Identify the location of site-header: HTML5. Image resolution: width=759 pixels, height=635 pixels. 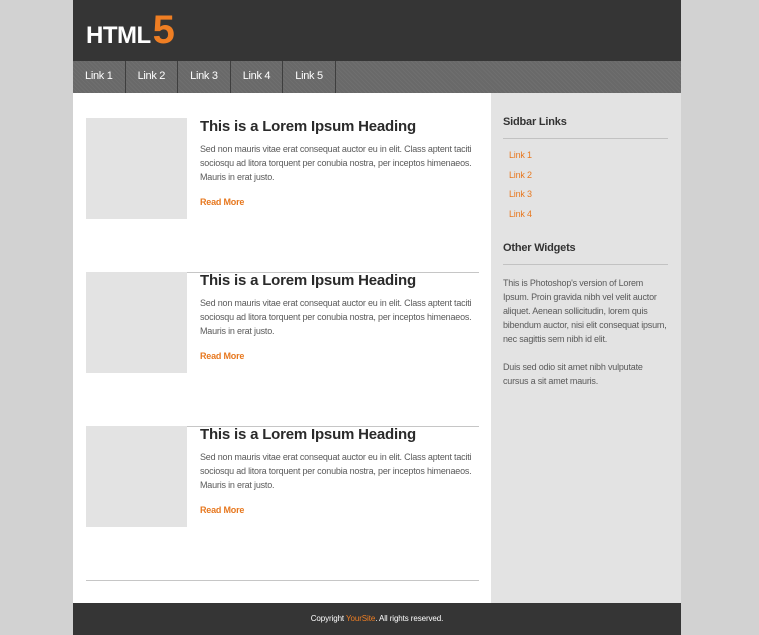
(377, 30).